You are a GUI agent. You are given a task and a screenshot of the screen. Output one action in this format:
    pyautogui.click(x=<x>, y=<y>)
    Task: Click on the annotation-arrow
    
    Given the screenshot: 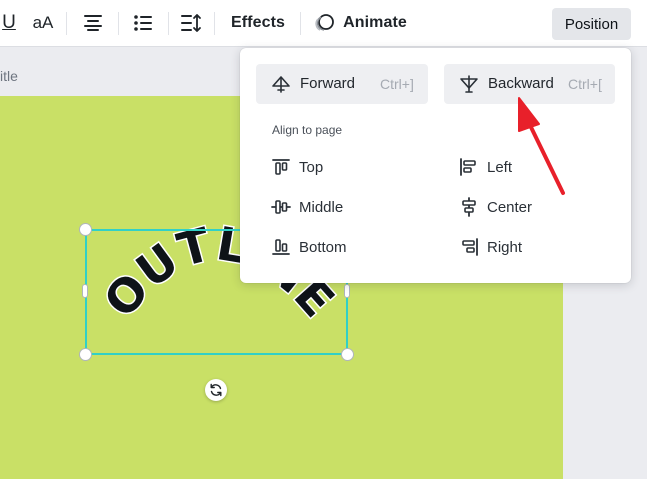 What is the action you would take?
    pyautogui.click(x=541, y=146)
    